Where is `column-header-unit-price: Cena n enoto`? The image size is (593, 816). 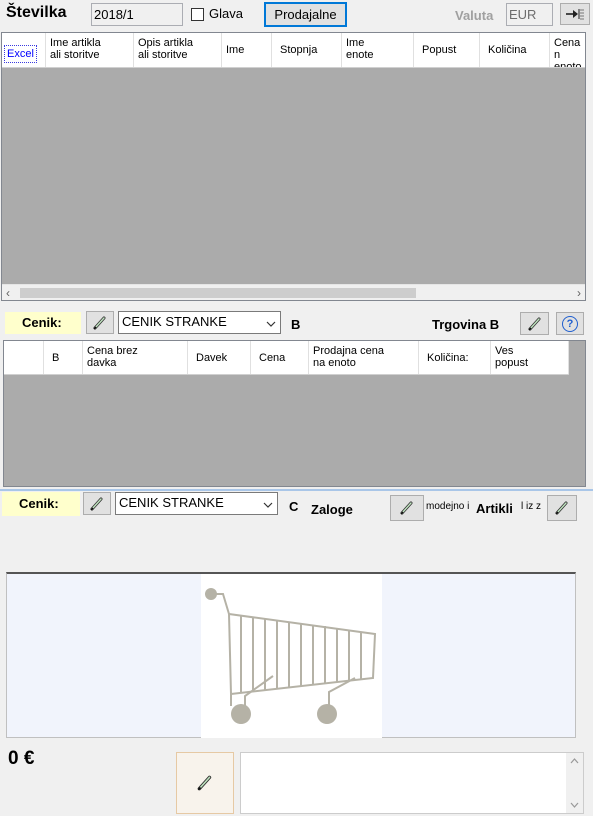 column-header-unit-price: Cena n enoto is located at coordinates (567, 50).